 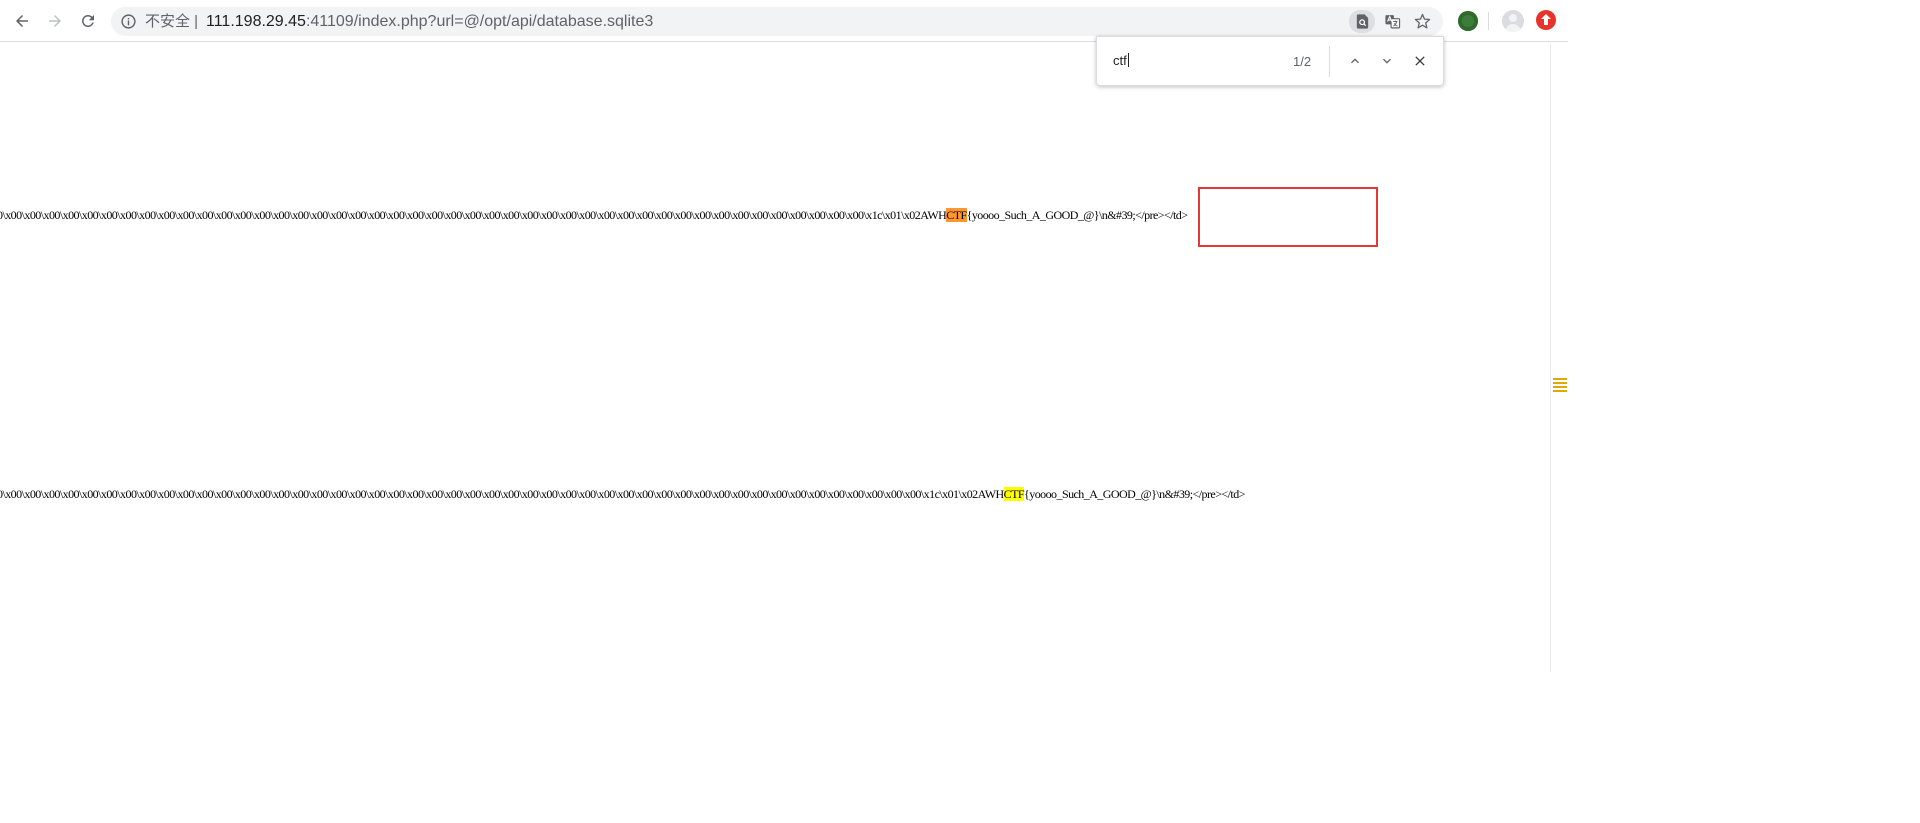 What do you see at coordinates (956, 215) in the screenshot?
I see `find-match-current: CTF` at bounding box center [956, 215].